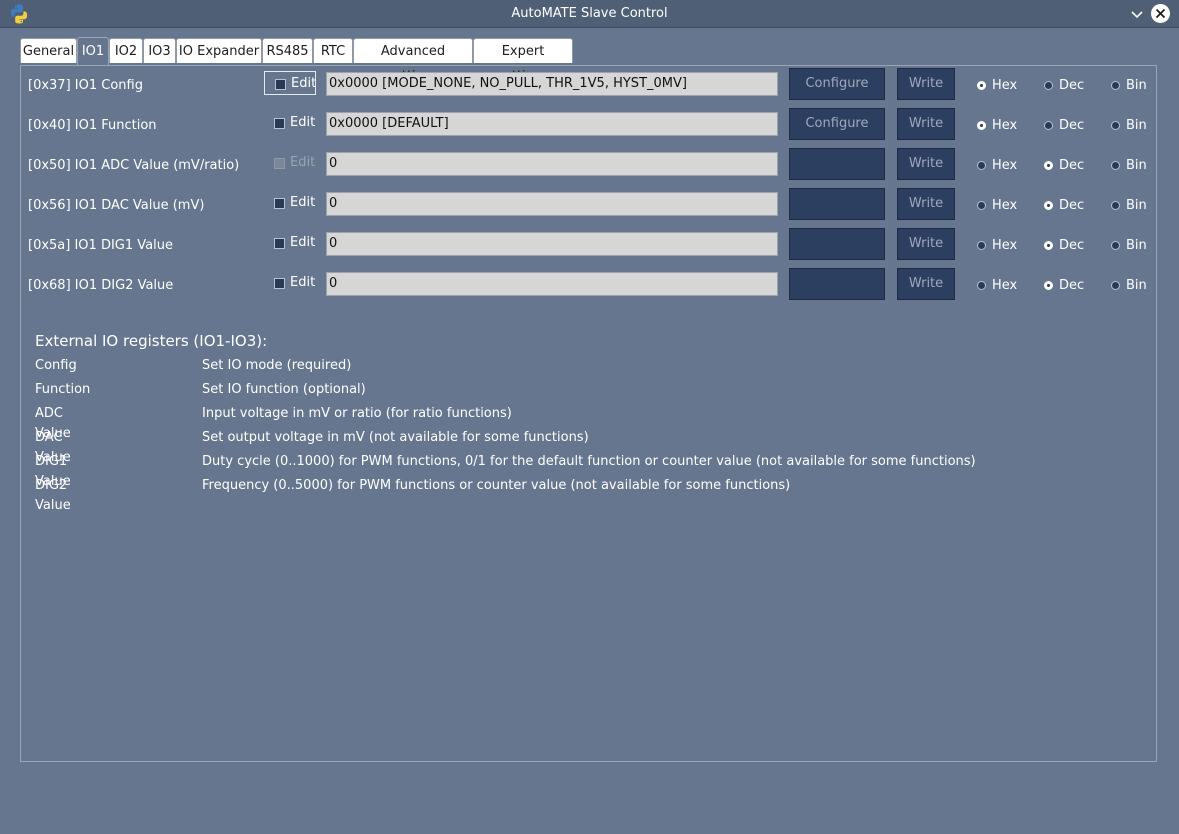 The image size is (1179, 834). Describe the element at coordinates (93, 51) in the screenshot. I see `tab-io1: IO1` at that location.